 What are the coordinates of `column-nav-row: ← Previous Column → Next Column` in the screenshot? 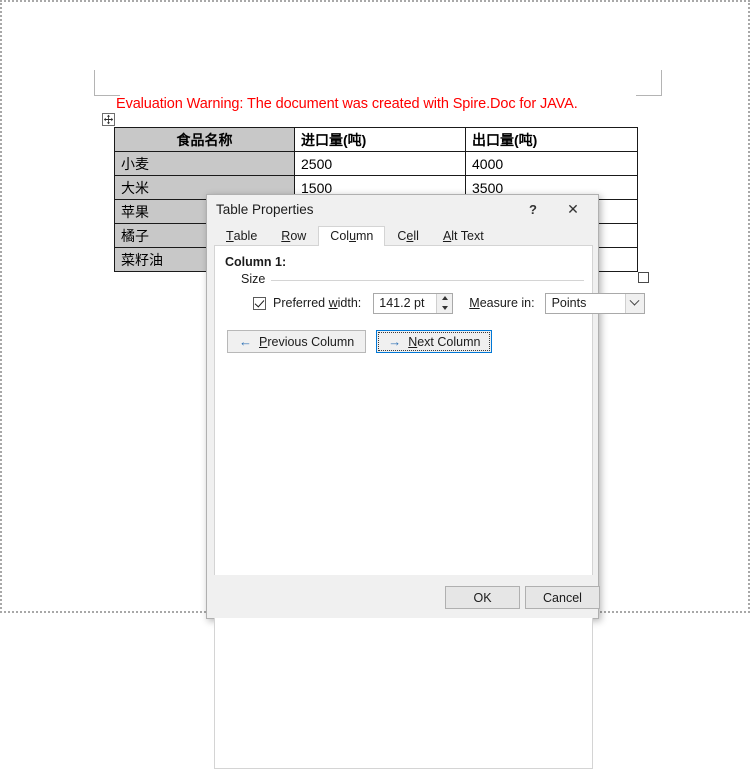 It's located at (359, 341).